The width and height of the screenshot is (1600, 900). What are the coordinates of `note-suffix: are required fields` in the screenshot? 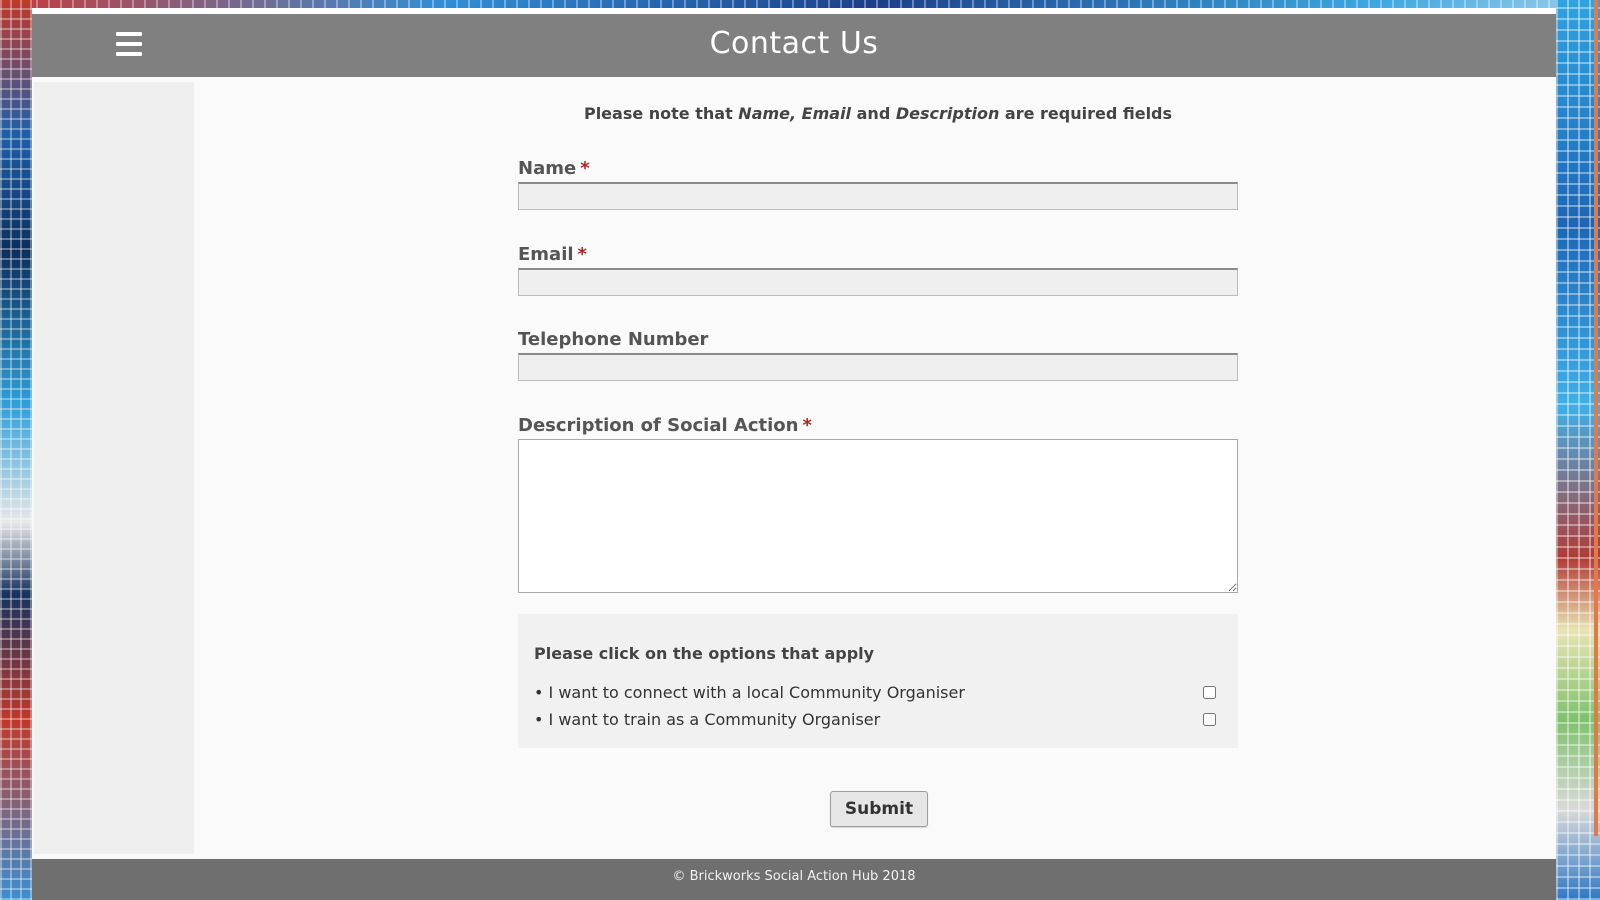 It's located at (1088, 113).